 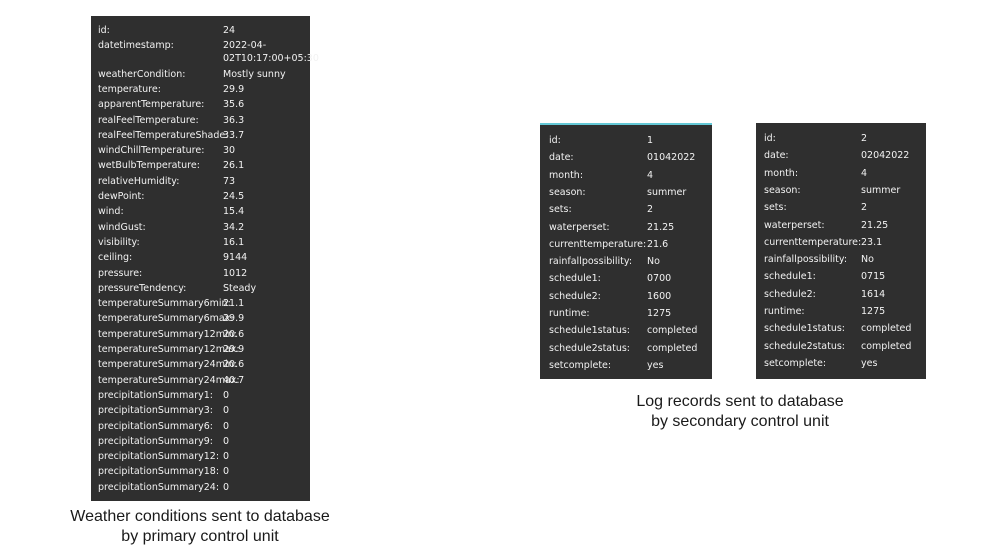 I want to click on field-value: 21.6, so click(x=658, y=244).